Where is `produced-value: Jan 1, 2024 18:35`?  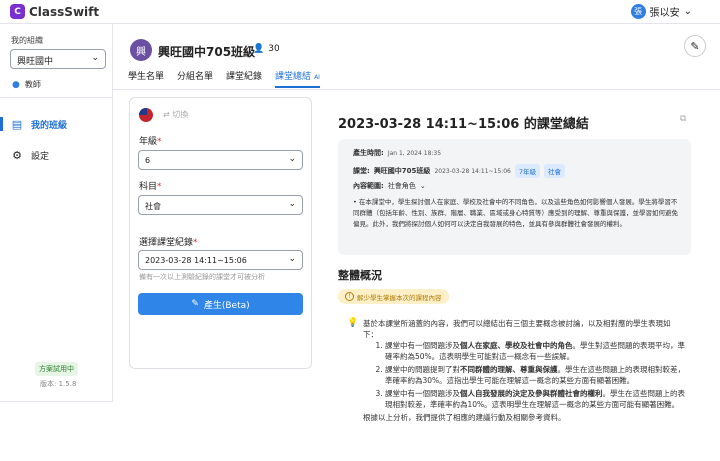
produced-value: Jan 1, 2024 18:35 is located at coordinates (414, 153).